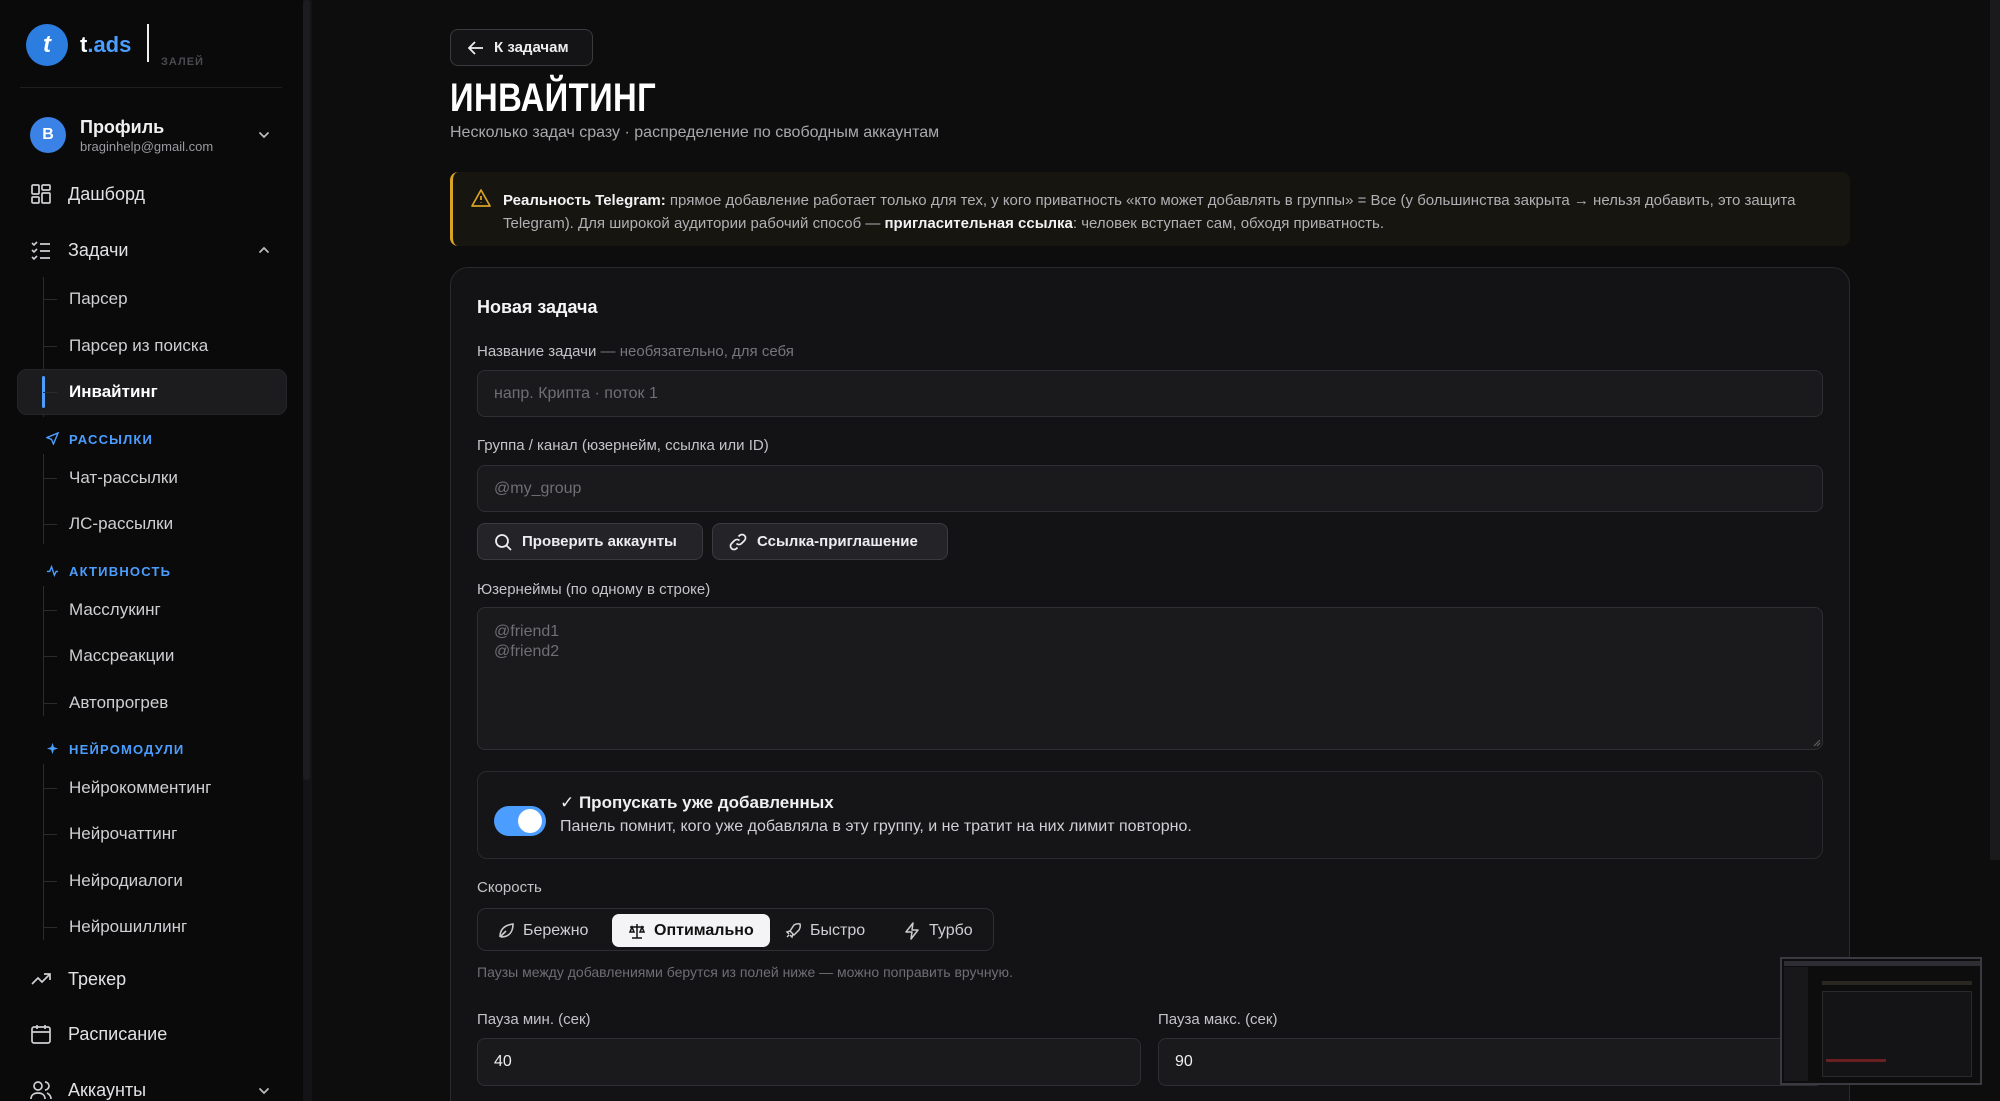  What do you see at coordinates (912, 930) in the screenshot?
I see `lightning-icon` at bounding box center [912, 930].